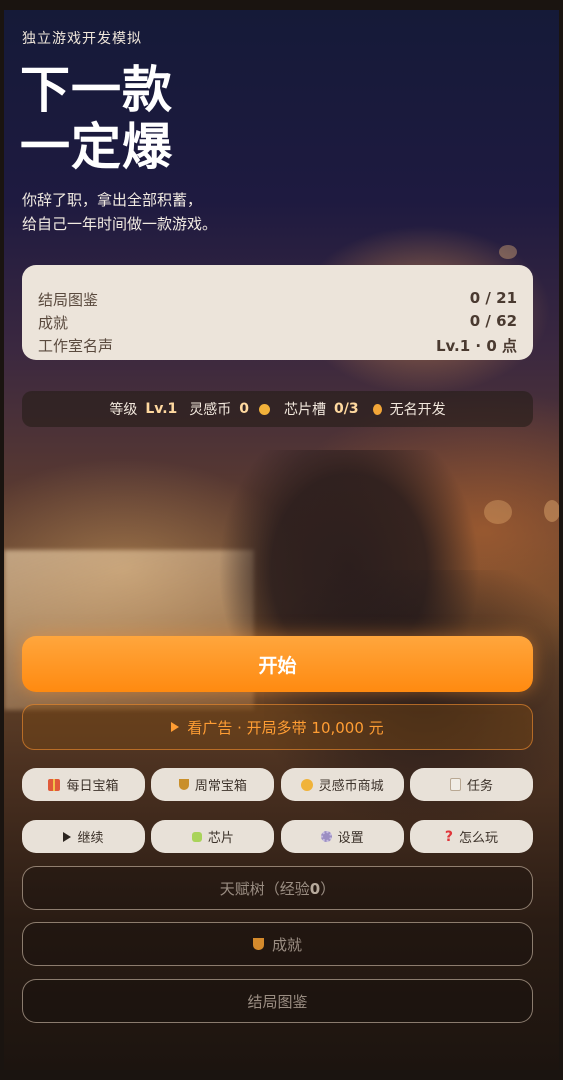 The image size is (563, 1080). Describe the element at coordinates (479, 838) in the screenshot. I see `pill-label: 怎么玩` at that location.